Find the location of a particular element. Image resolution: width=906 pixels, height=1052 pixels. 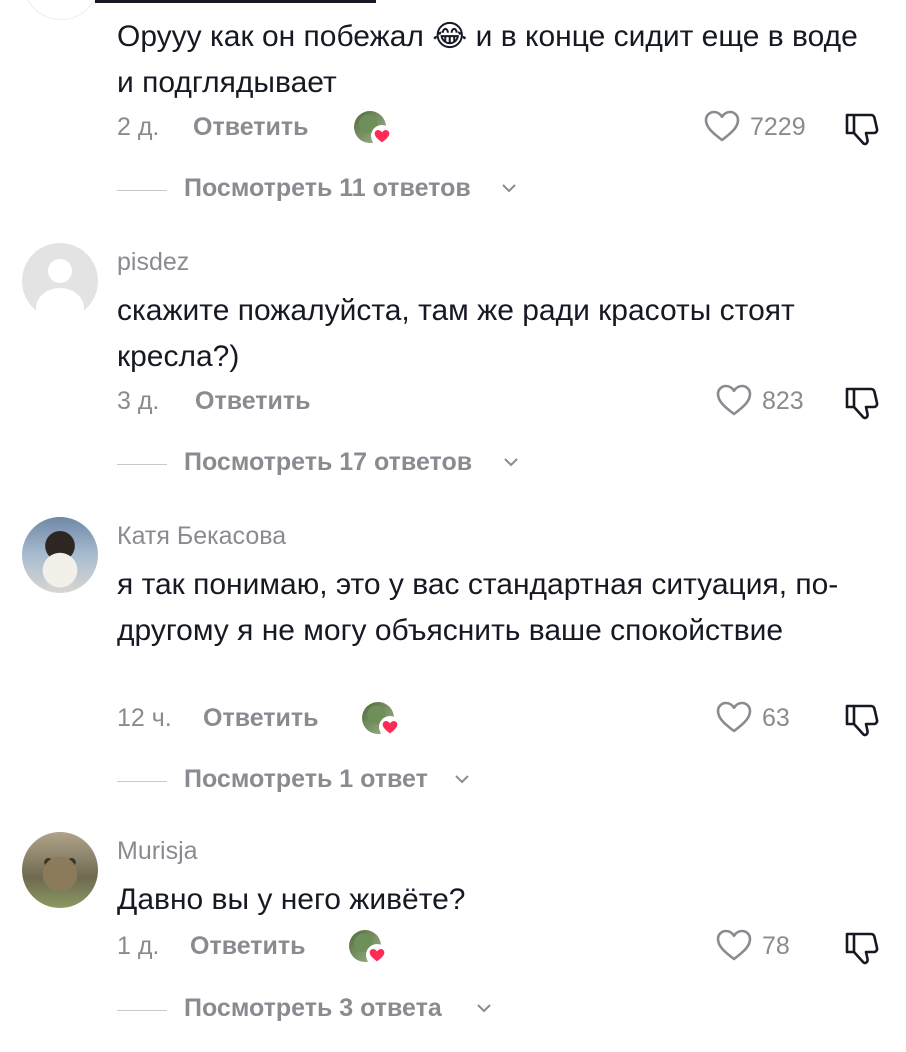

comment-text: Давно вы у него живёте? is located at coordinates (291, 899).